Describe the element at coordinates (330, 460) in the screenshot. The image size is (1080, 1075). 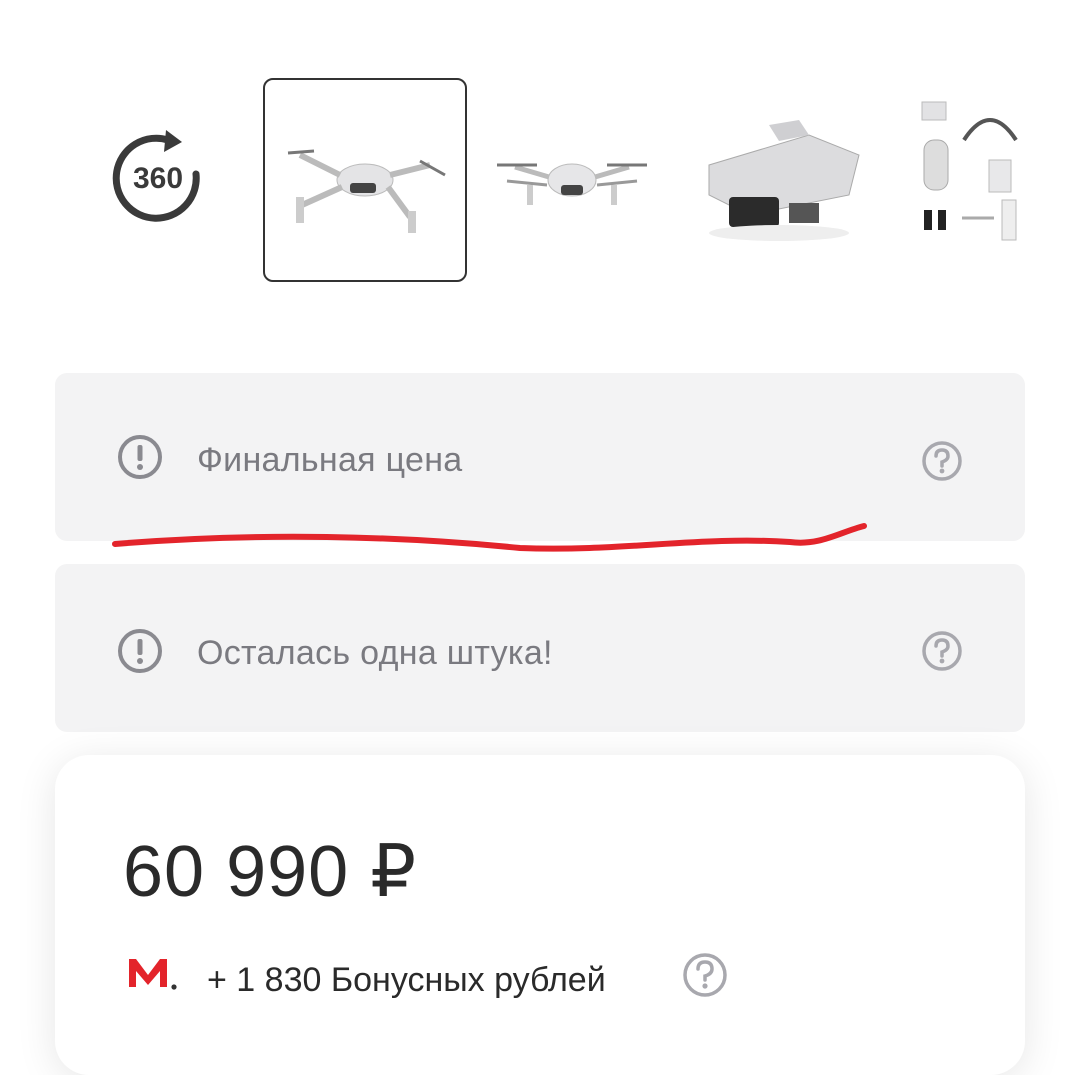
I see `notice-label: Финальная цена` at that location.